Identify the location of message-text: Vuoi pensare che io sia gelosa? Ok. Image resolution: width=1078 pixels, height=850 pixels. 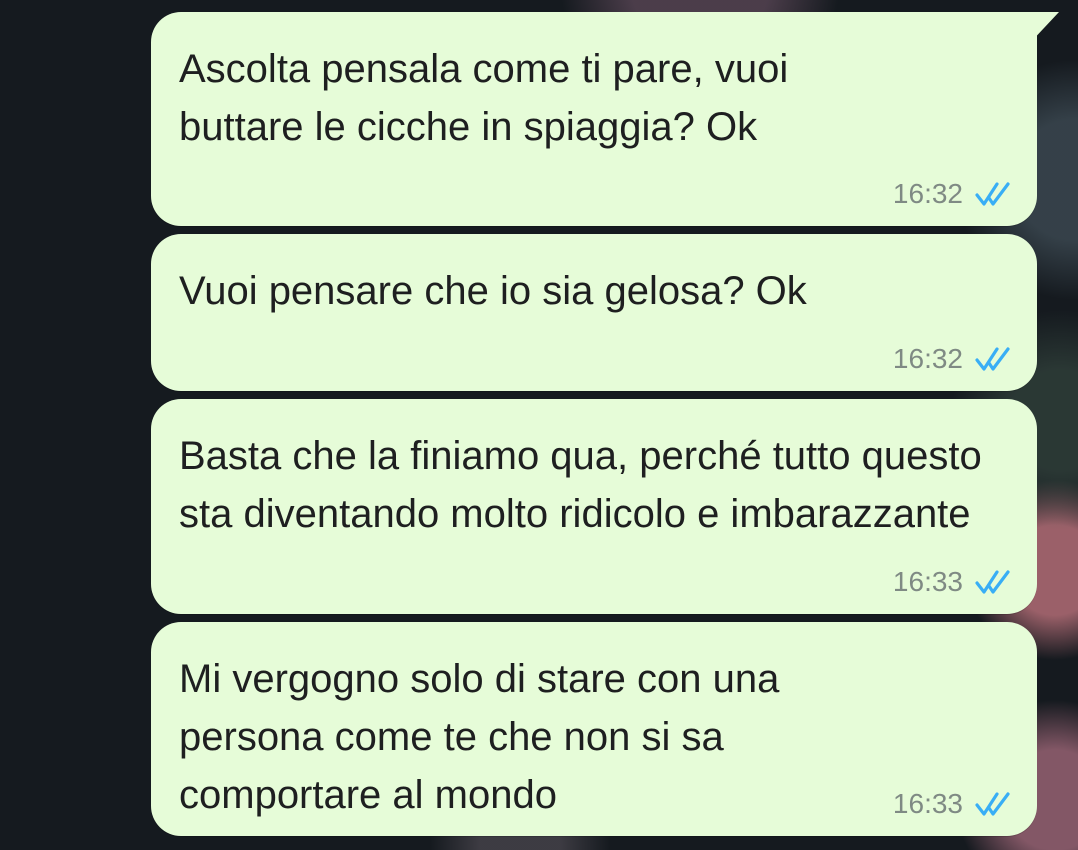
(493, 291).